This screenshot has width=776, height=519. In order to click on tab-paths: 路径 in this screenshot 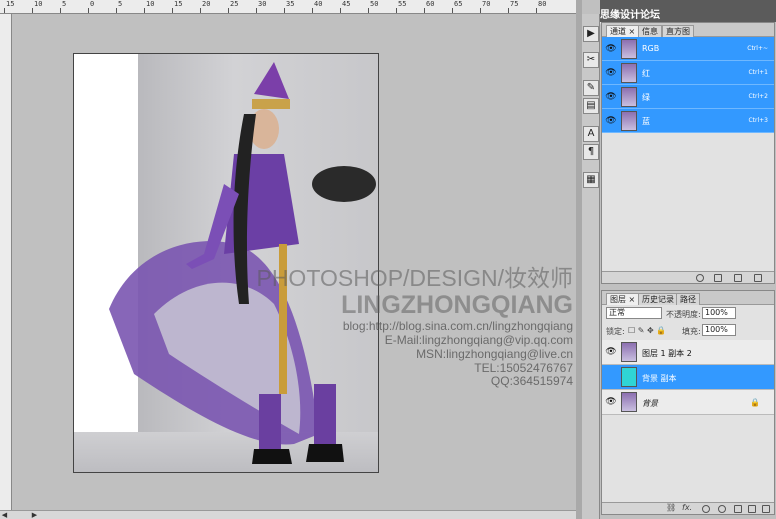, I will do `click(688, 299)`.